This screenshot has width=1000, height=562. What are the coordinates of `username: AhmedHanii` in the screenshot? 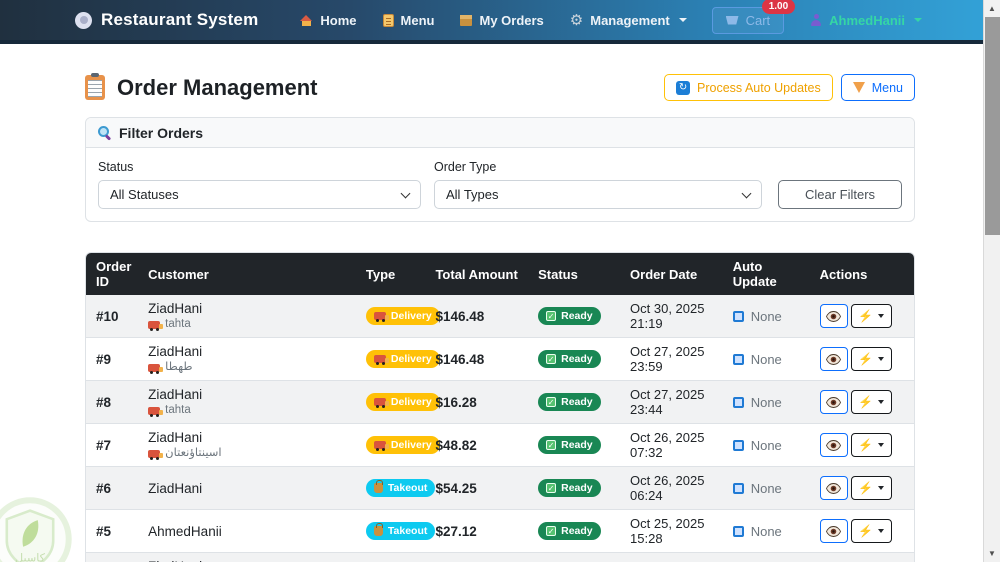 It's located at (867, 20).